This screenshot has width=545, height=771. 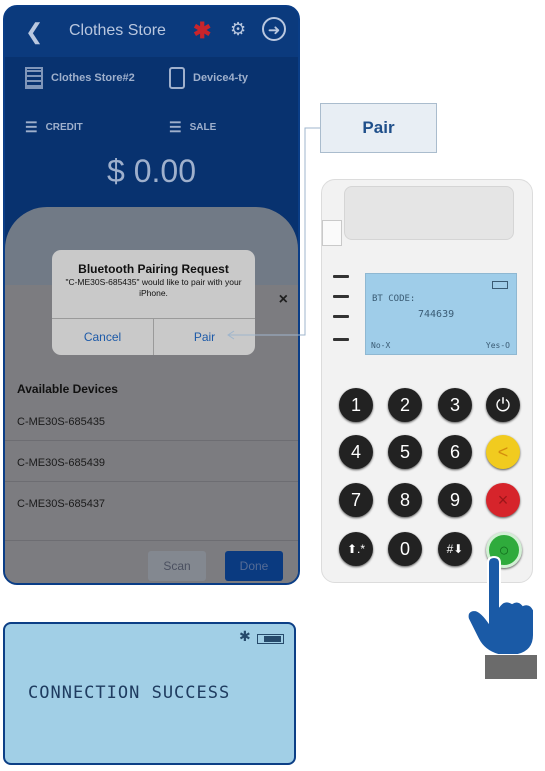 I want to click on bt-code-label: BT CODE:, so click(x=394, y=299).